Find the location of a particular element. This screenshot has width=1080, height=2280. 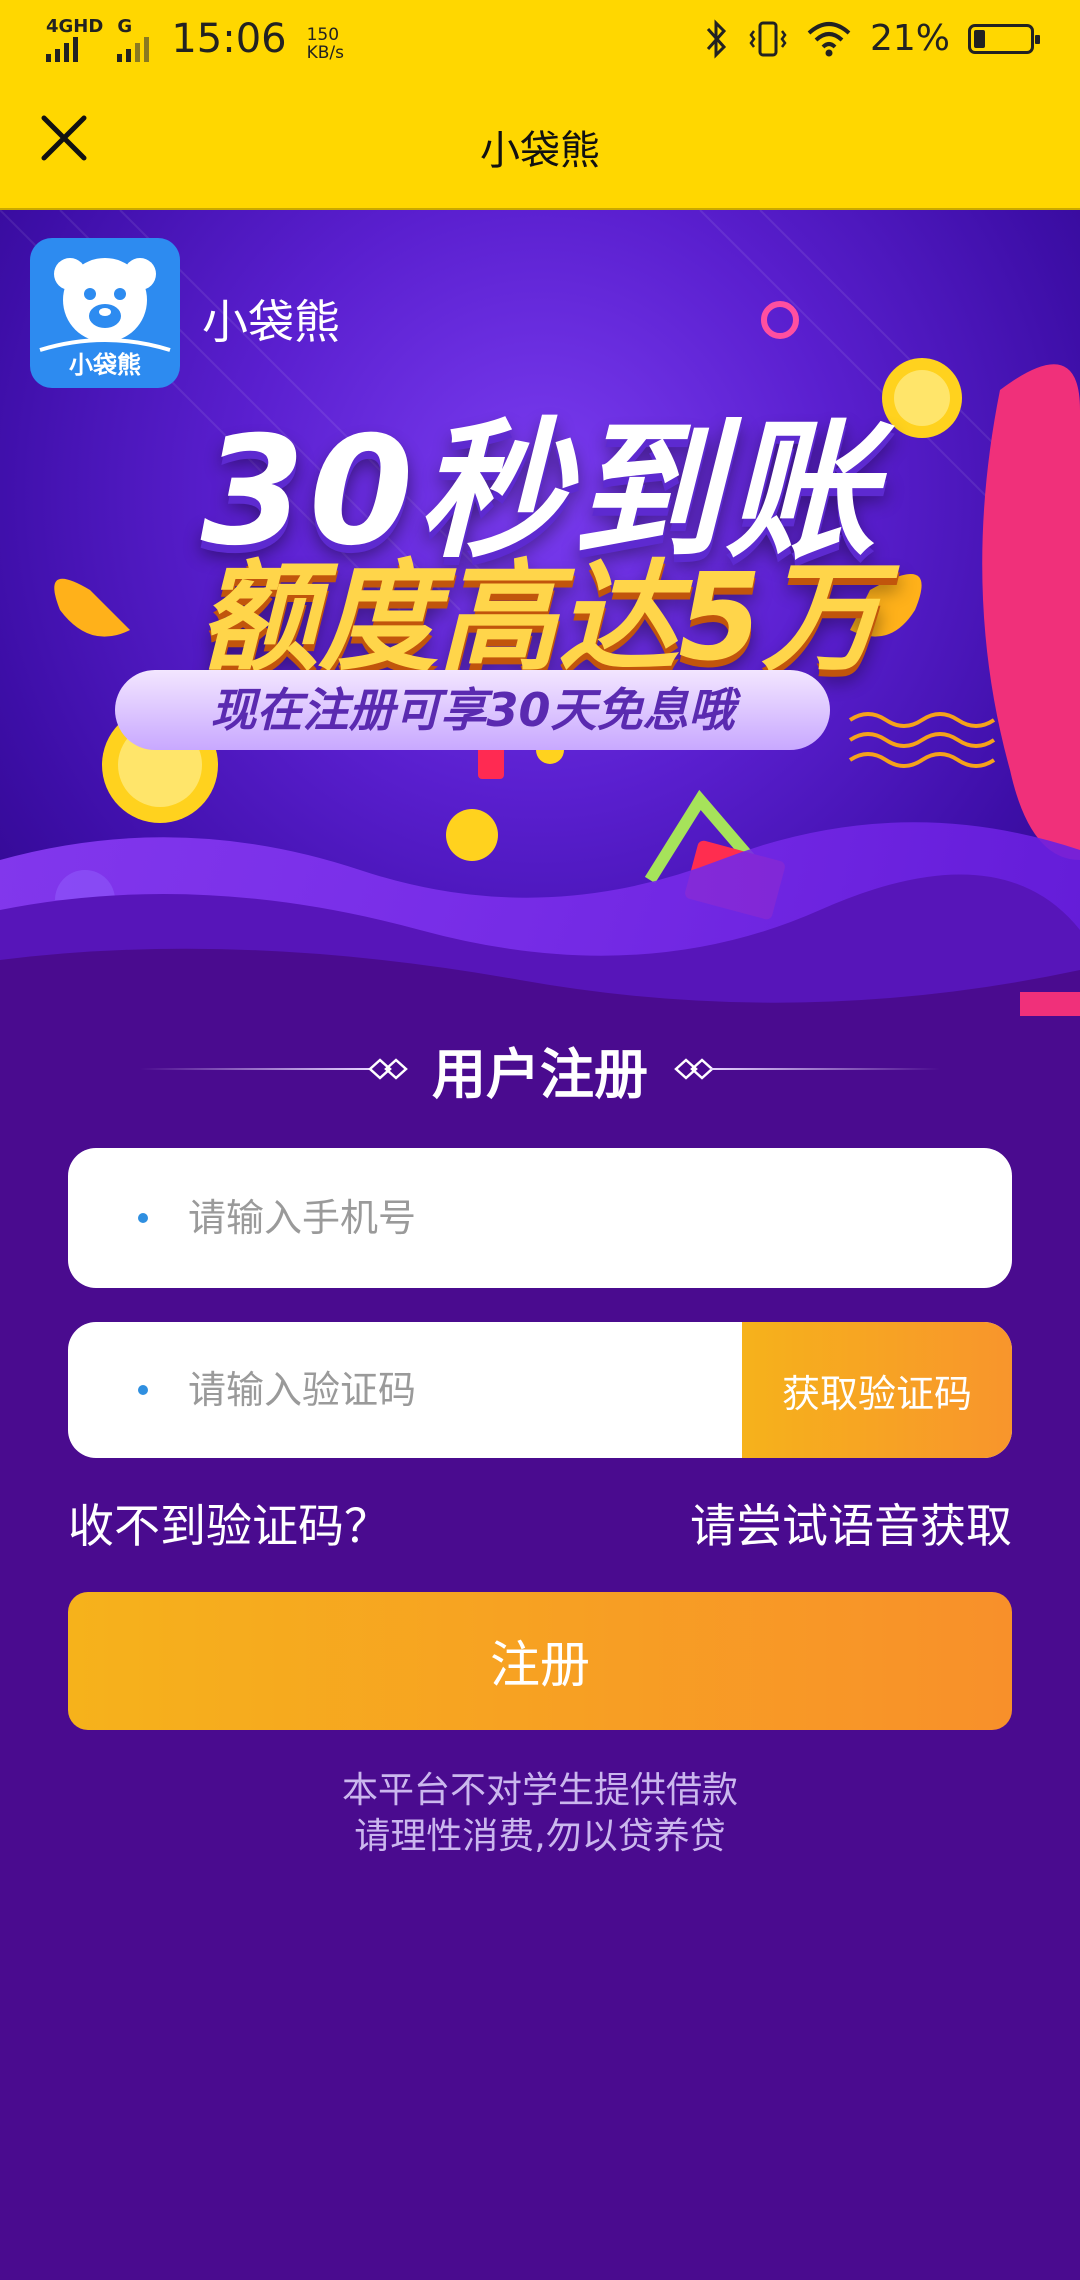

promo-subline: 现在注册可享30天免息哦 is located at coordinates (472, 710).